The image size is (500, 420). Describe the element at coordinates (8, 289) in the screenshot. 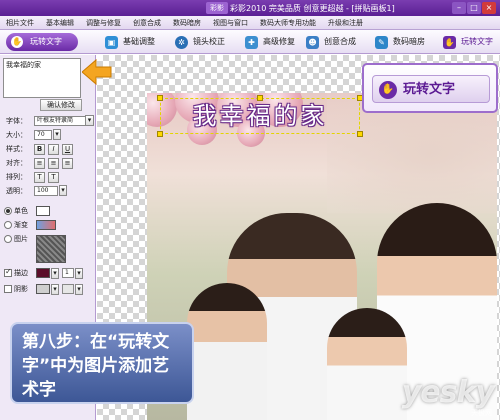

I see `shadow-checkbox` at that location.